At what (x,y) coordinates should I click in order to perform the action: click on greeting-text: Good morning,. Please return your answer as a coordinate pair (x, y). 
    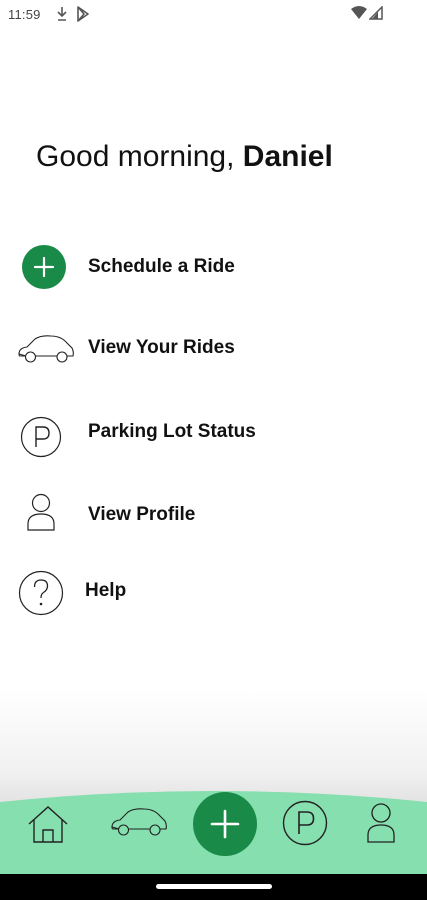
    Looking at the image, I should click on (139, 156).